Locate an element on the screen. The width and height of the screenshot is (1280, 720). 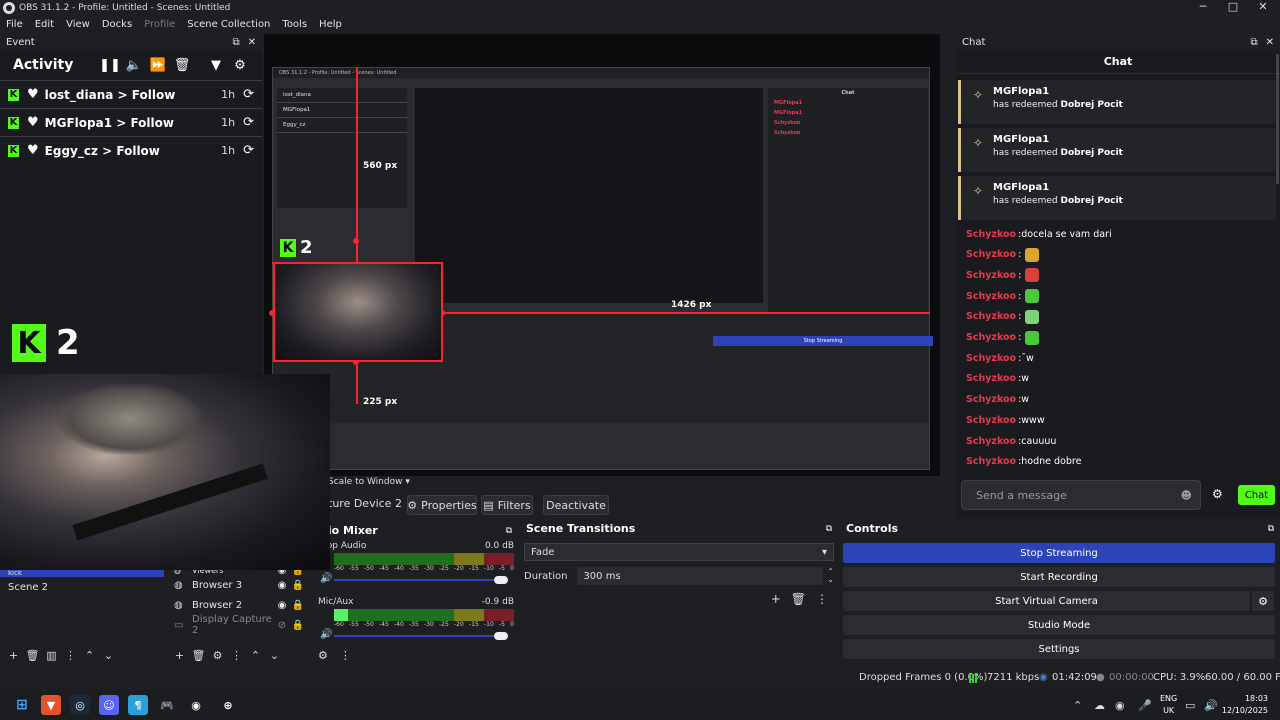
emote-icon is located at coordinates (1032, 296).